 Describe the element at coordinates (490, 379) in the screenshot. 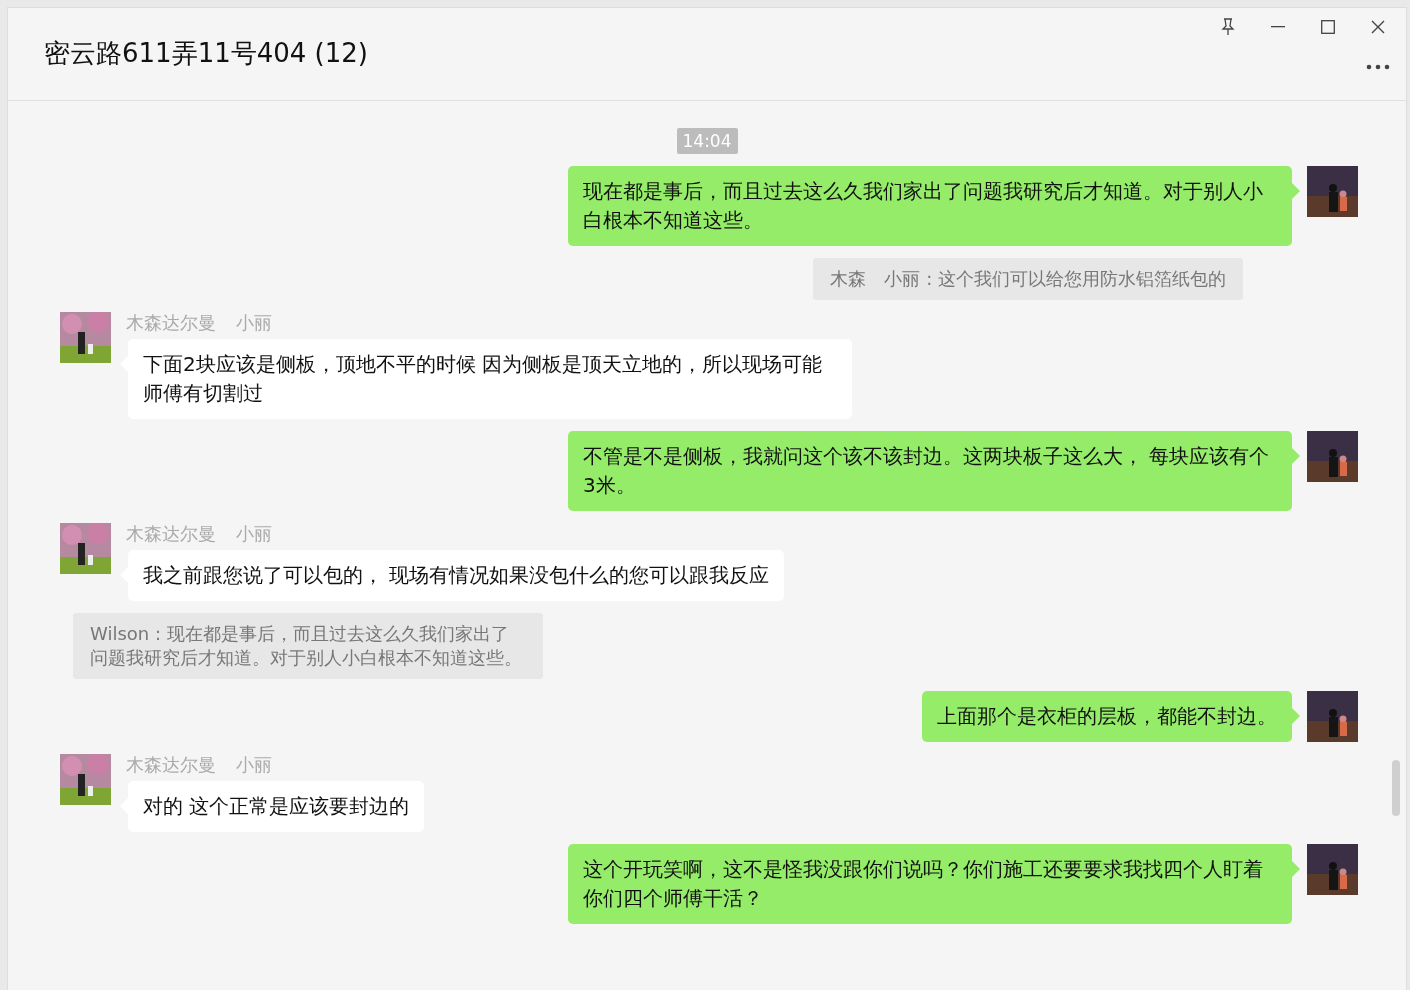

I see `message-bubble: 下面2块应该是侧板，顶地不平的时候 因为侧板是顶天立地的，所以现场可能师傅有切割过` at that location.